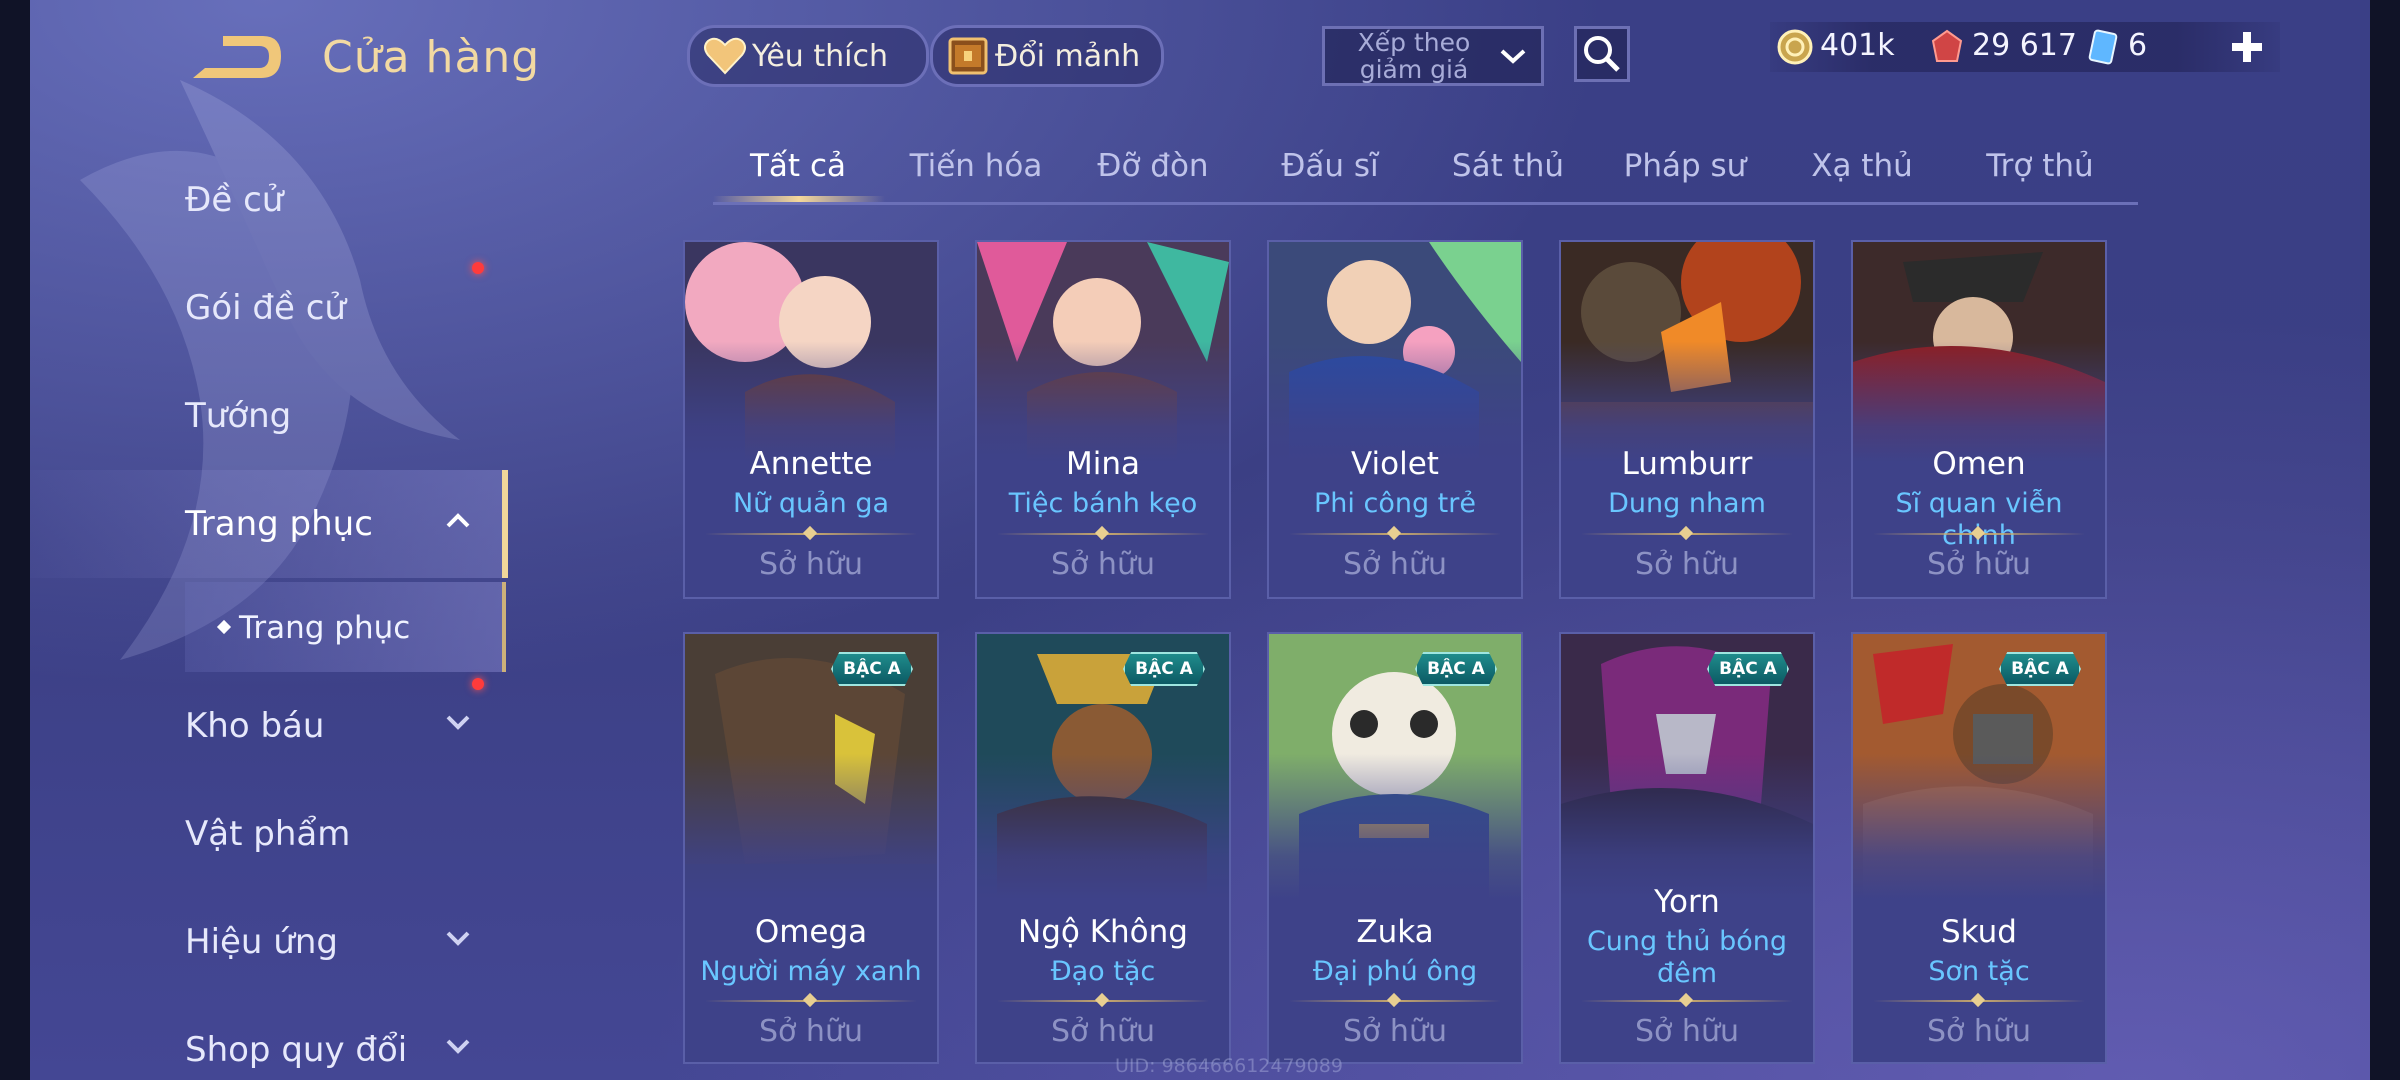 The height and width of the screenshot is (1080, 2400). Describe the element at coordinates (1795, 47) in the screenshot. I see `gold-coin-icon` at that location.